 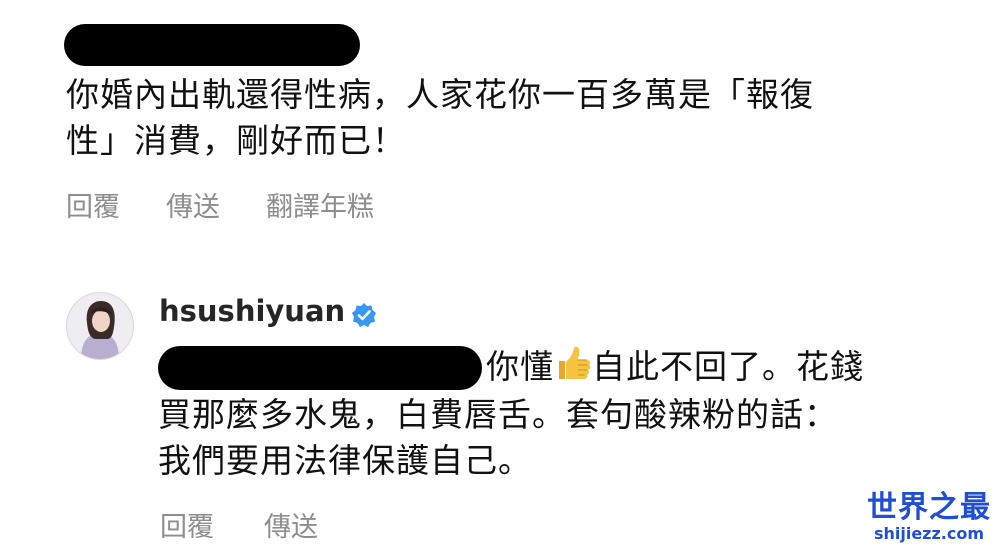 I want to click on avatar, so click(x=100, y=326).